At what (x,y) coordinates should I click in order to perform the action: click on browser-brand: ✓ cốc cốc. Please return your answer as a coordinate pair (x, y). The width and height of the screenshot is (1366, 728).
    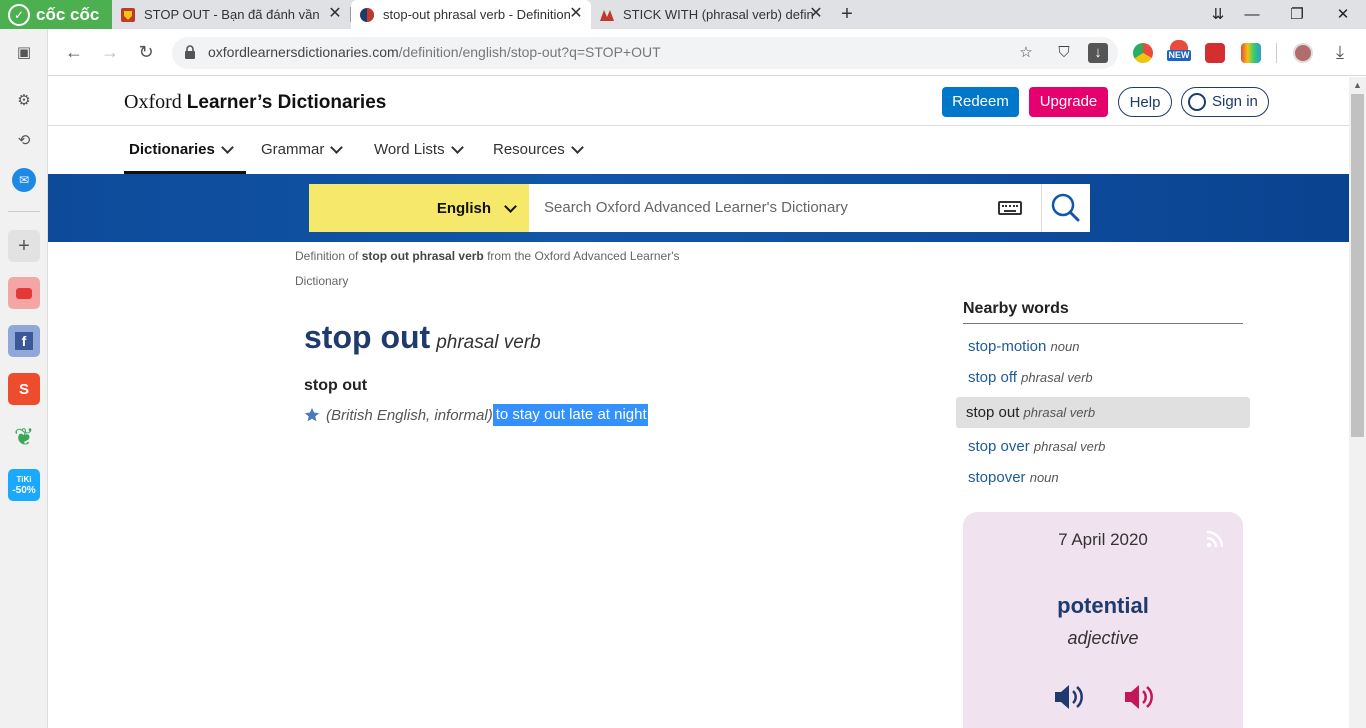
    Looking at the image, I should click on (56, 14).